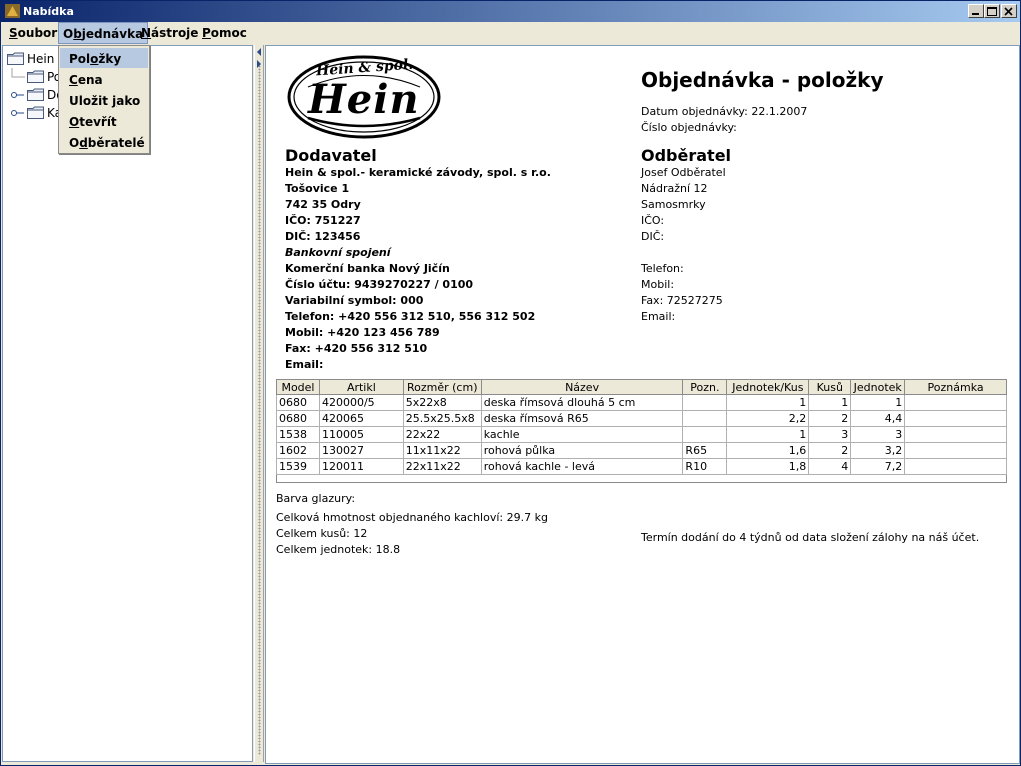 This screenshot has width=1021, height=766. I want to click on cell-nazev: rohová kachle - levá, so click(582, 466).